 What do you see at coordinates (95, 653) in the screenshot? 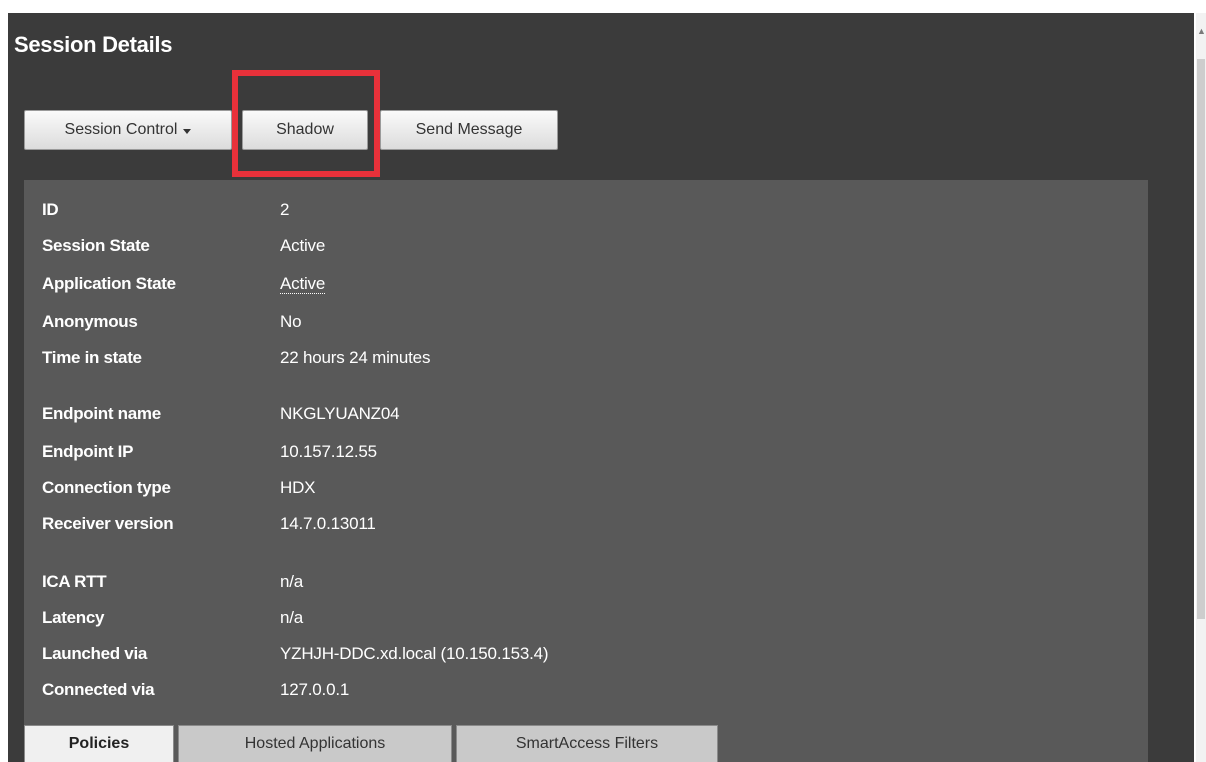
I see `detail-label: Launched via` at bounding box center [95, 653].